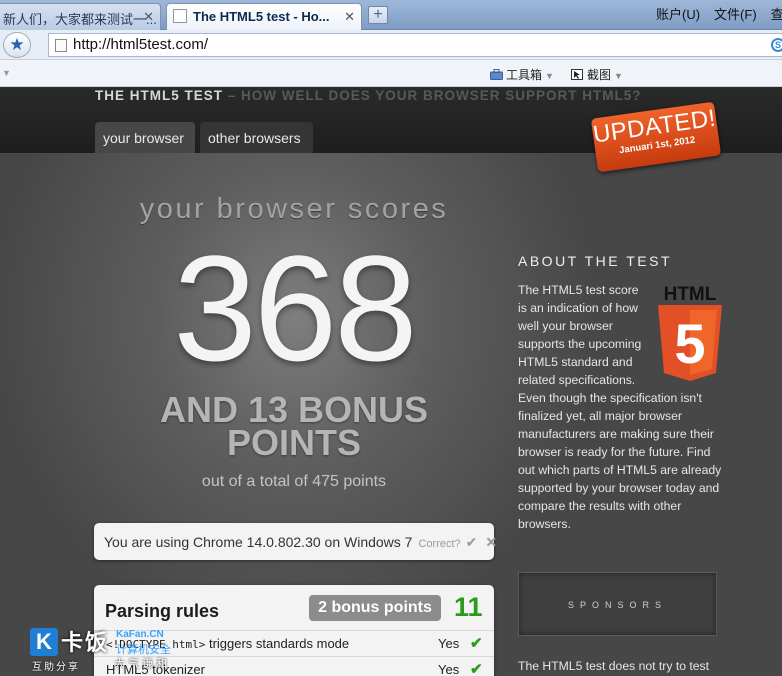 Image resolution: width=782 pixels, height=676 pixels. Describe the element at coordinates (577, 74) in the screenshot. I see `screenshot-icon` at that location.